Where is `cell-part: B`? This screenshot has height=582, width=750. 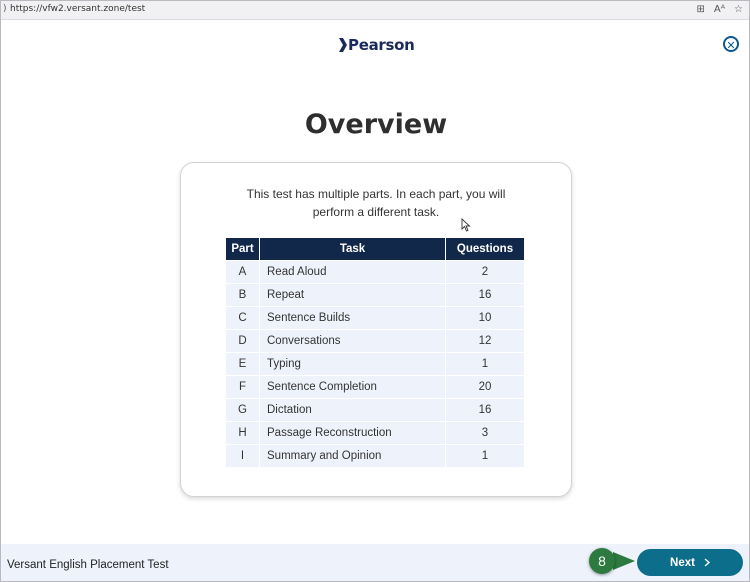 cell-part: B is located at coordinates (242, 295).